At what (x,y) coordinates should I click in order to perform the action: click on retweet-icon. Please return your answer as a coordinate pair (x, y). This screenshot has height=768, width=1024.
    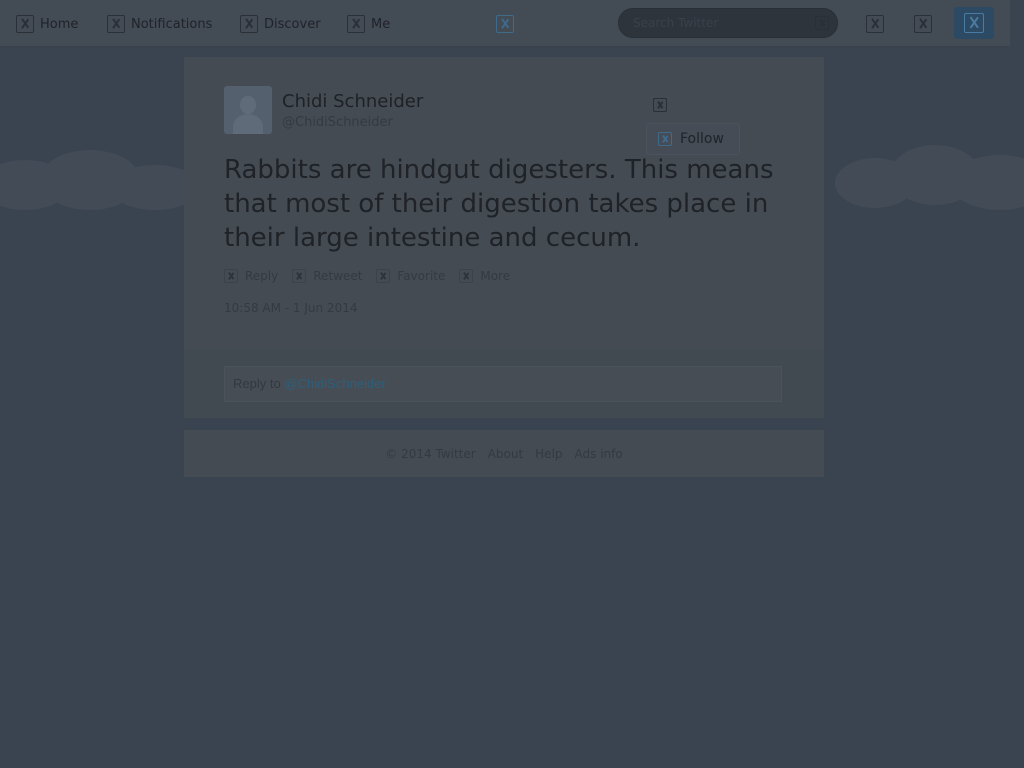
    Looking at the image, I should click on (299, 276).